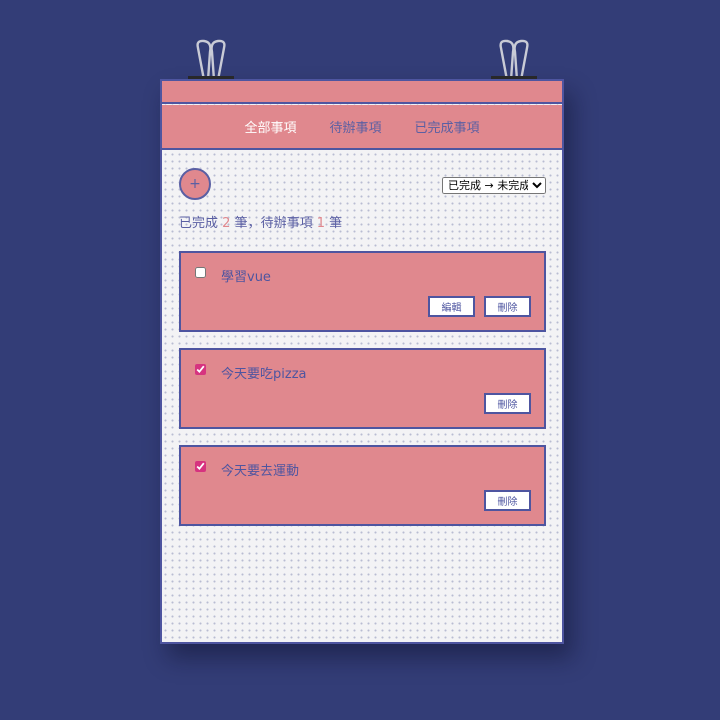  What do you see at coordinates (226, 223) in the screenshot?
I see `summary-done-count: 2` at bounding box center [226, 223].